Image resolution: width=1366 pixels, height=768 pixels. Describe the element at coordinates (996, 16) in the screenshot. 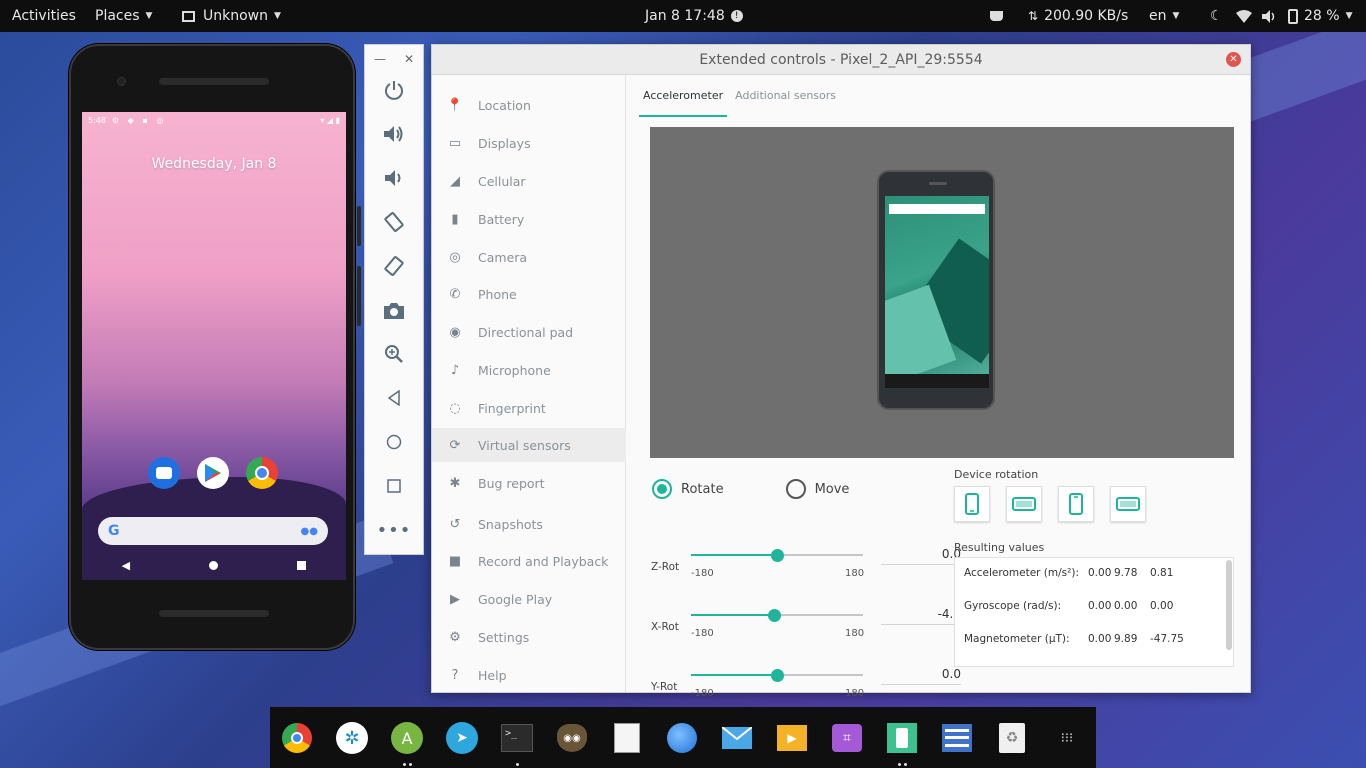

I see `coffee-cup-icon` at that location.